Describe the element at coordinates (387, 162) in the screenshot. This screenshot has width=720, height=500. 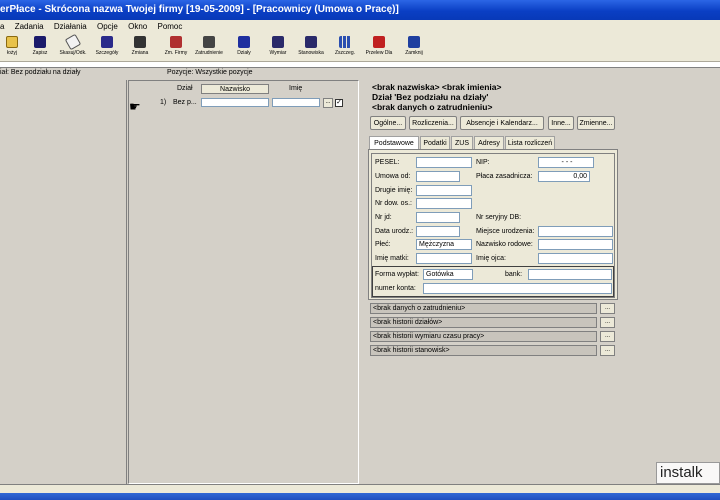
I see `pesel-label: PESEL:` at that location.